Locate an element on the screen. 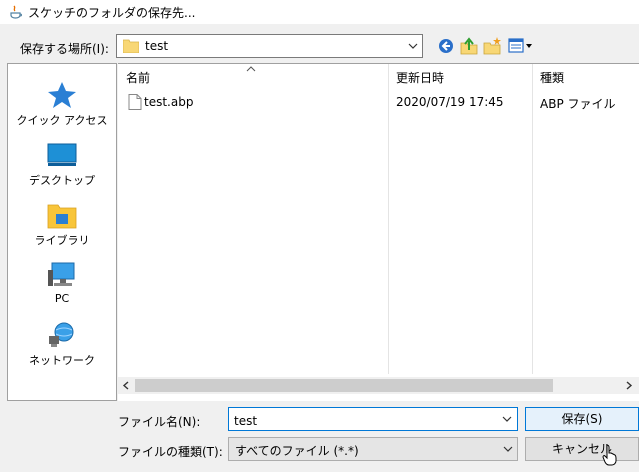 This screenshot has width=639, height=472. place-label: クイック アクセス is located at coordinates (62, 120).